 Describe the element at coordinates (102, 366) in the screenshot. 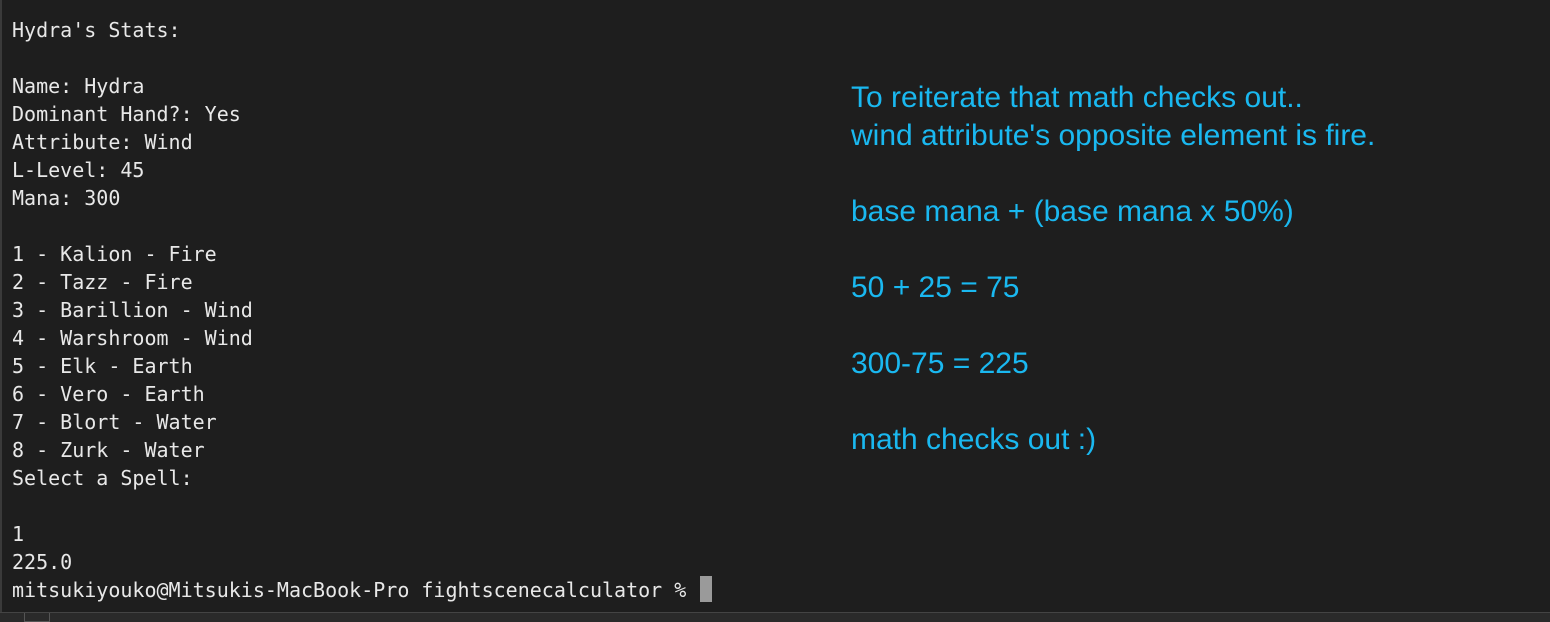

I see `spell-option: 5 - Elk - Earth` at that location.